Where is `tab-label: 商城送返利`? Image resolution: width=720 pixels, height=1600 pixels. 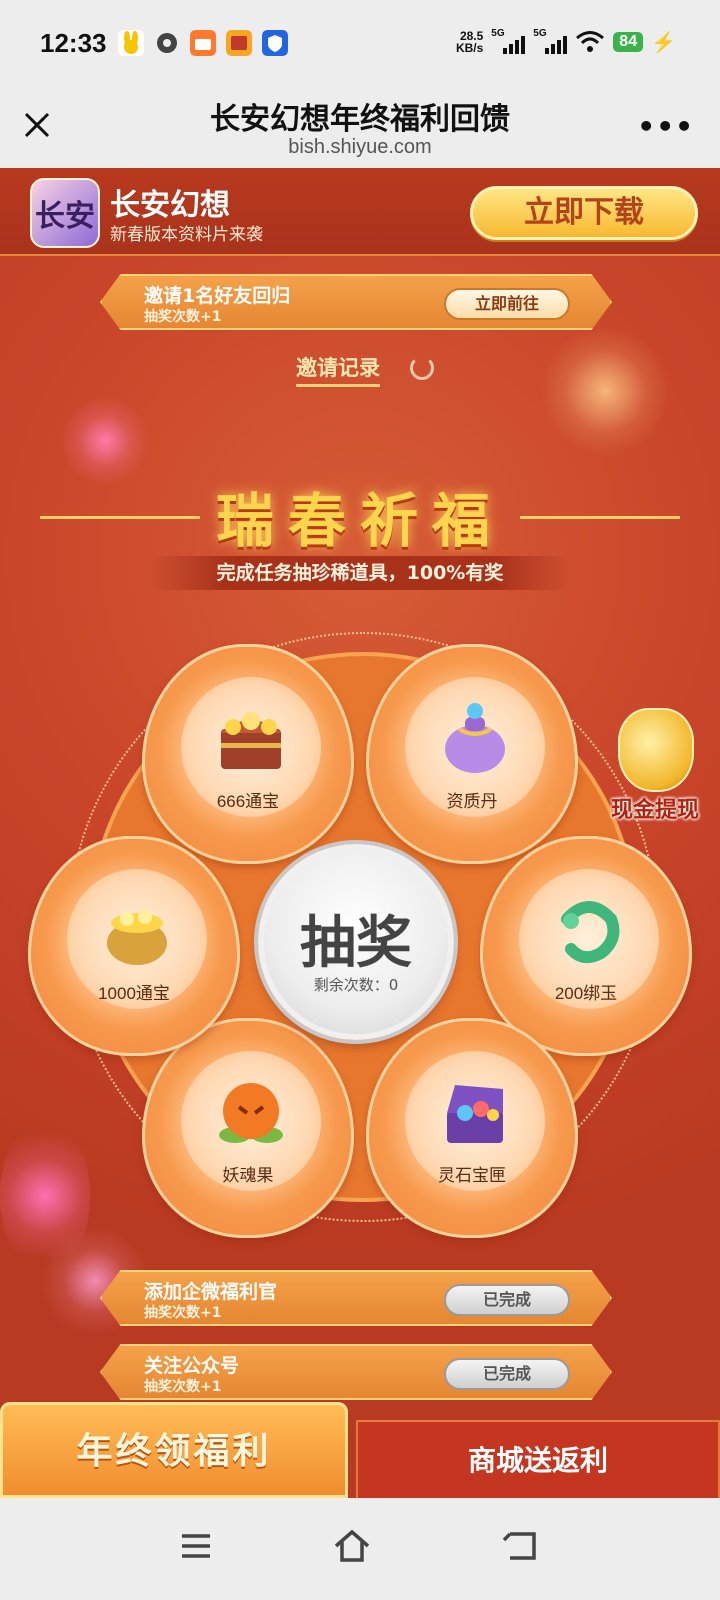 tab-label: 商城送返利 is located at coordinates (537, 1460).